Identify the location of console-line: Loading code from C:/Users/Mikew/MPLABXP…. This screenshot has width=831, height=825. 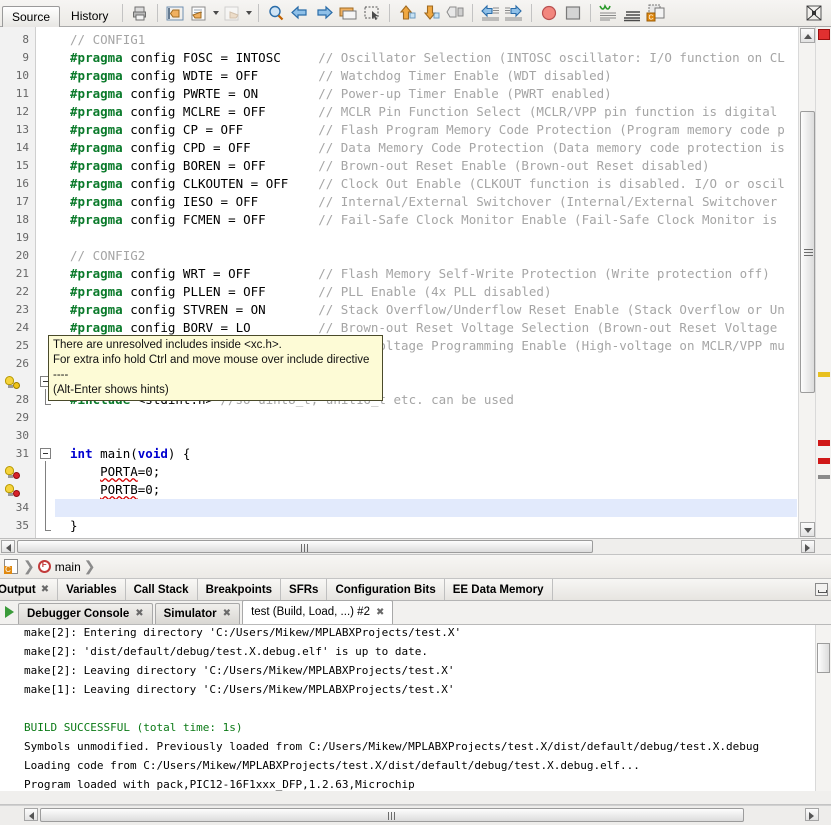
(332, 765).